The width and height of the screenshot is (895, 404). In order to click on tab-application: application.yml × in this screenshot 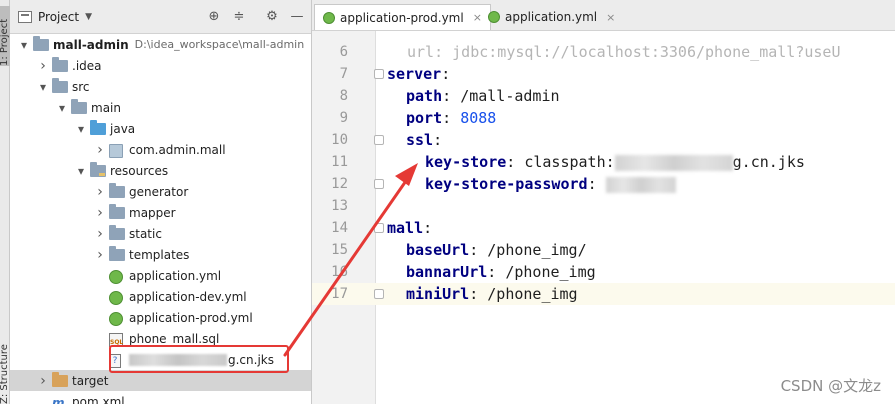, I will do `click(551, 17)`.